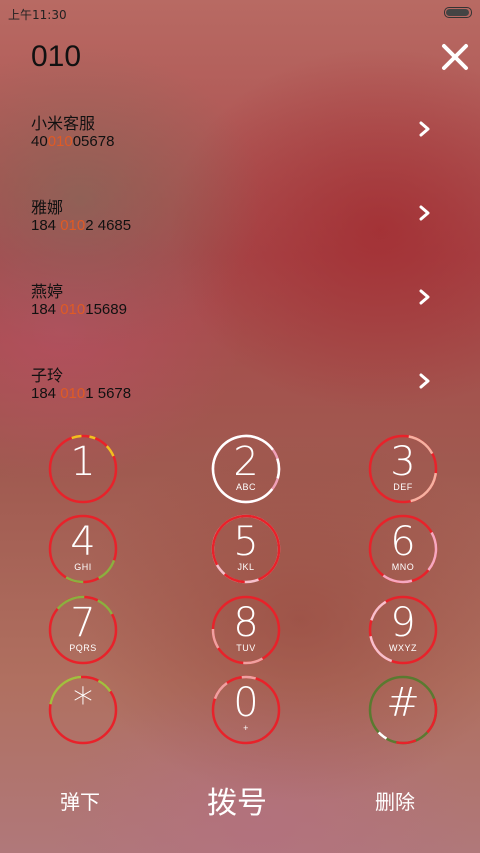  I want to click on key-8: 8 TUV, so click(246, 630).